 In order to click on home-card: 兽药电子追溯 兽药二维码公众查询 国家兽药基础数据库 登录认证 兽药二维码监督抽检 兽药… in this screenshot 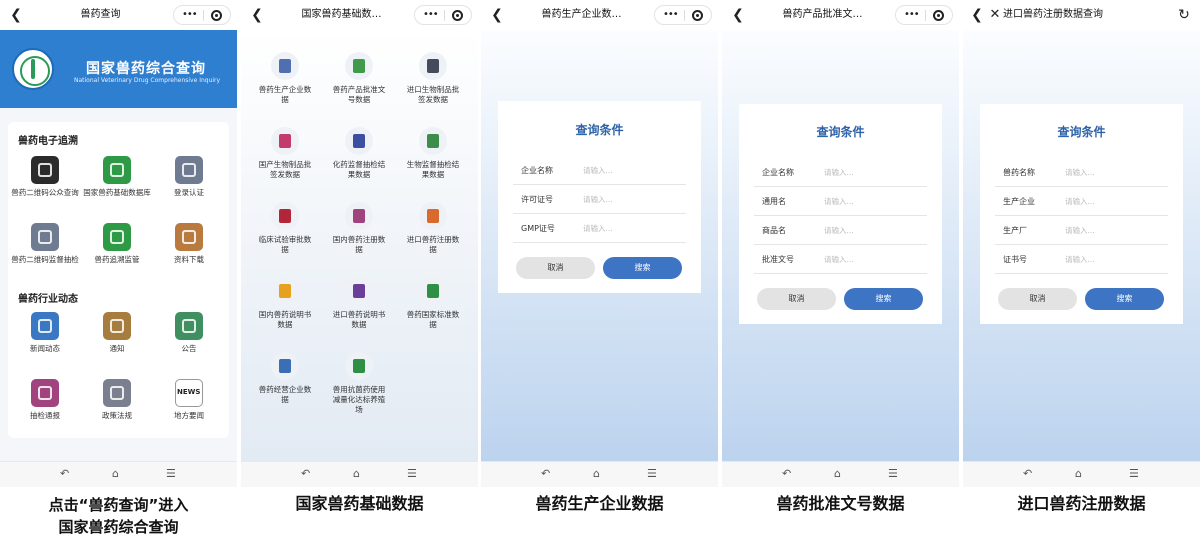, I will do `click(118, 280)`.